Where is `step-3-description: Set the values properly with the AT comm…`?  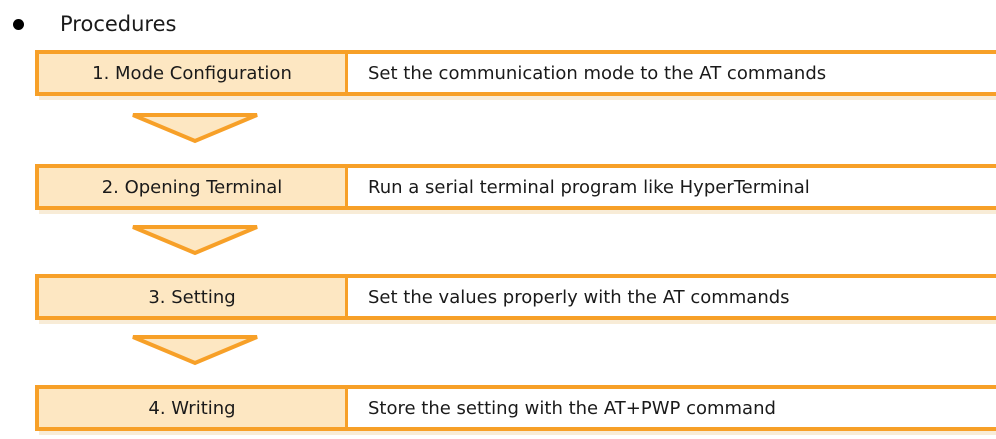
step-3-description: Set the values properly with the AT comm… is located at coordinates (579, 297).